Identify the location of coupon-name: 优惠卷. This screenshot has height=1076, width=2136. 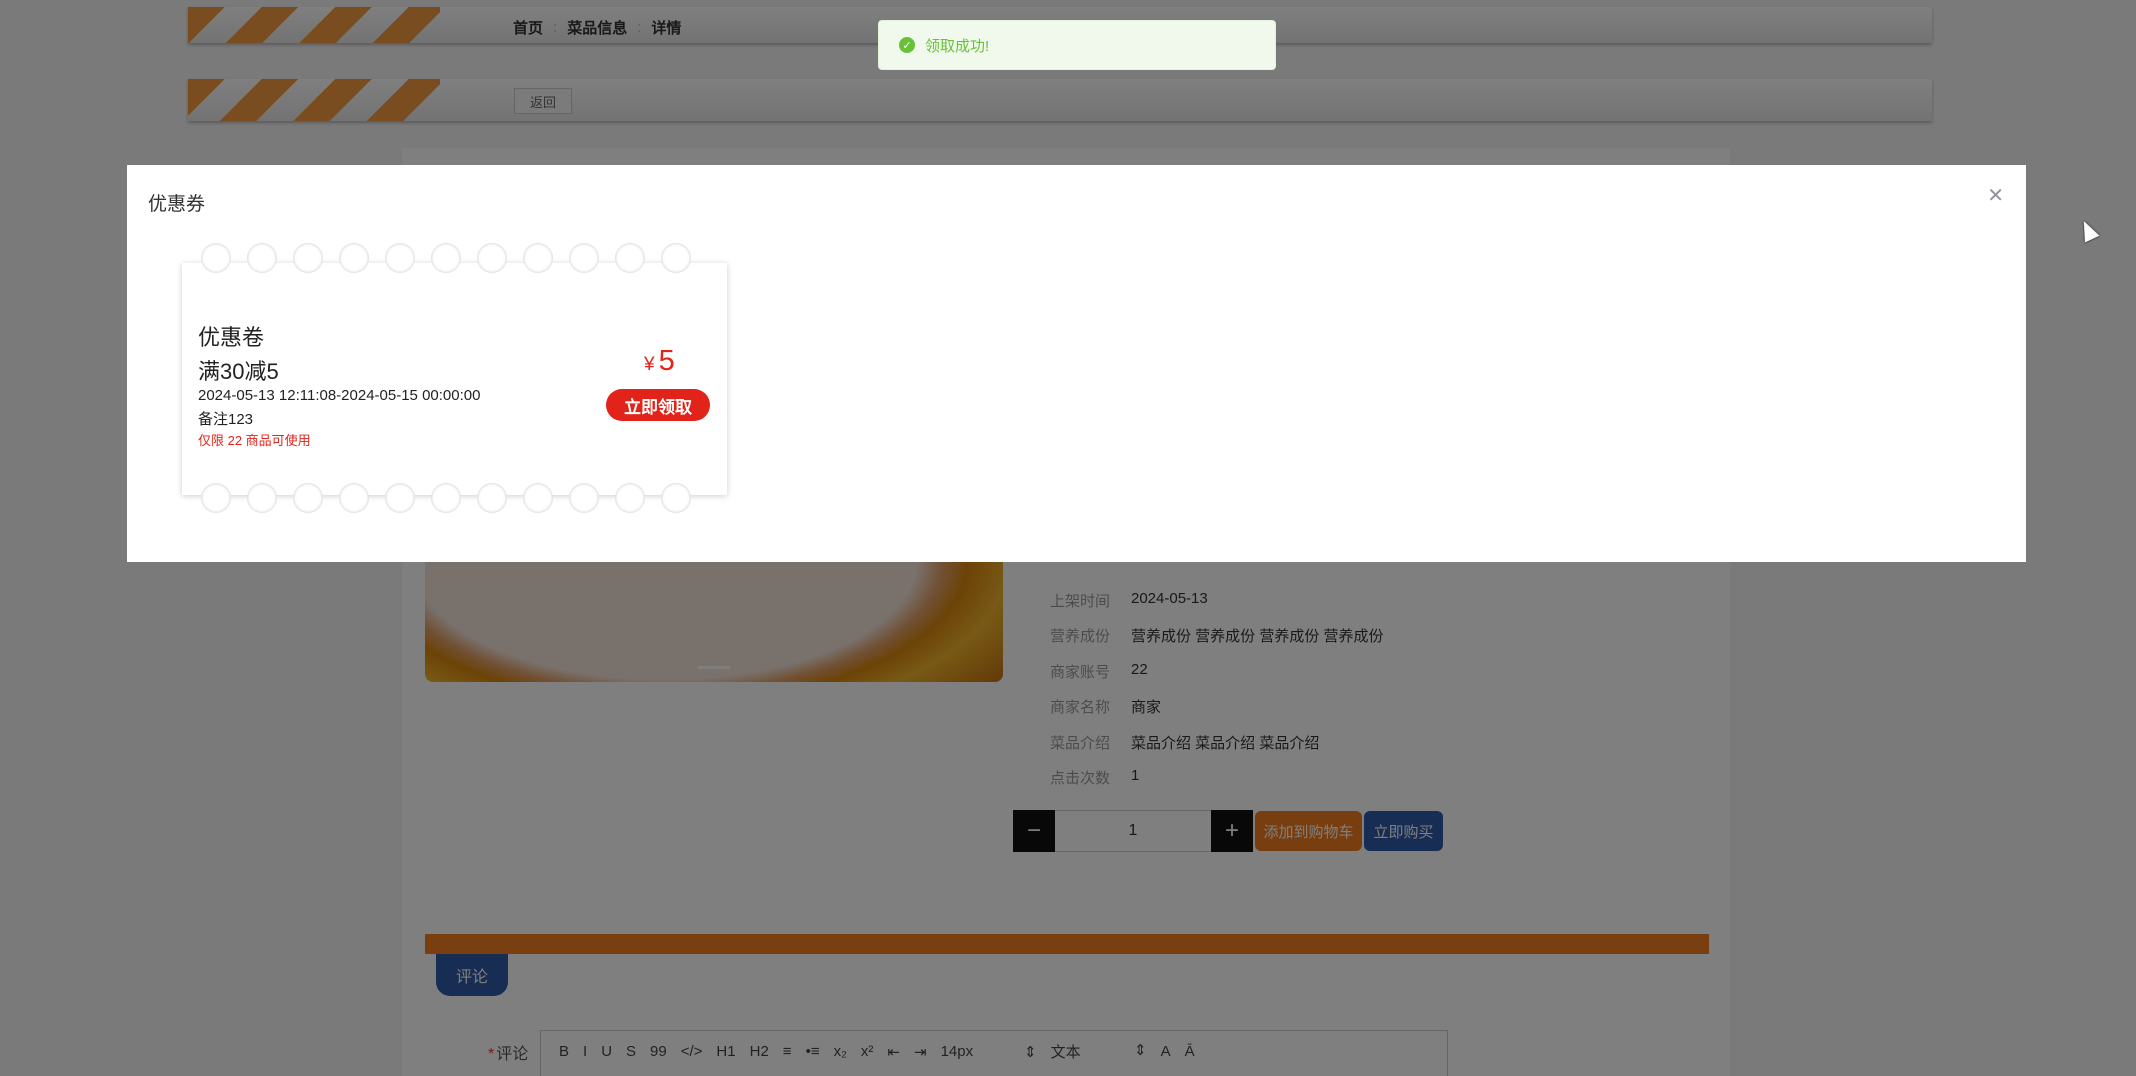
(231, 337).